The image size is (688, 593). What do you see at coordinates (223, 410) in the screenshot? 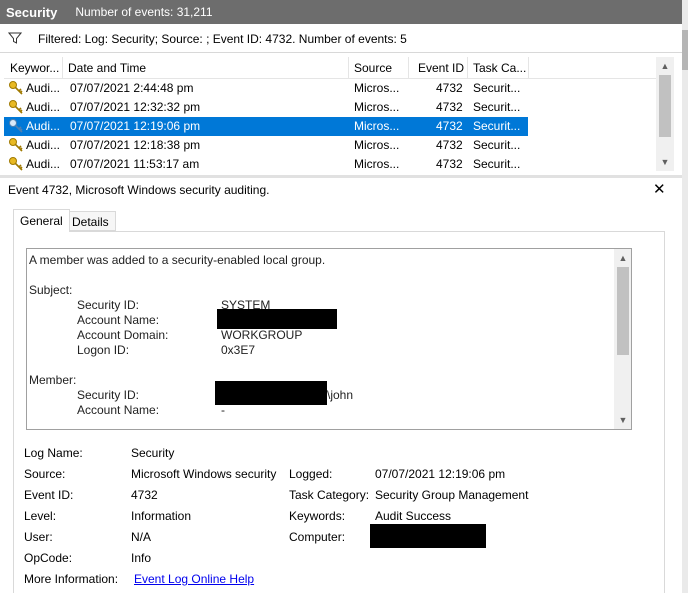
I see `member-account-name-value: -` at bounding box center [223, 410].